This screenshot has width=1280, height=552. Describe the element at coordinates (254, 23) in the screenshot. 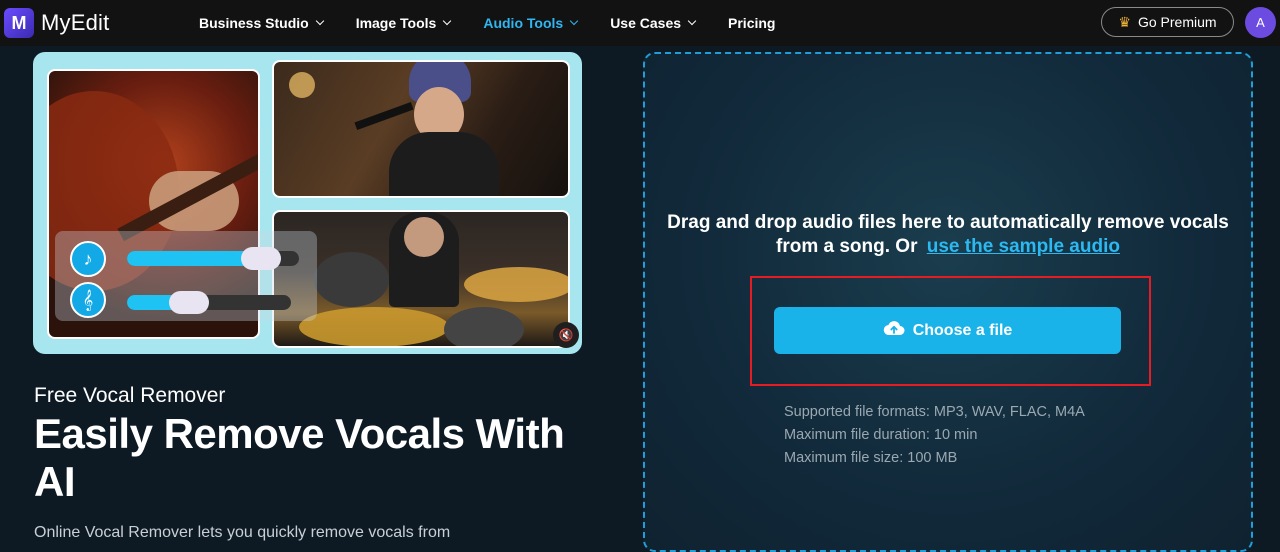

I see `menu-label: Business Studio` at that location.